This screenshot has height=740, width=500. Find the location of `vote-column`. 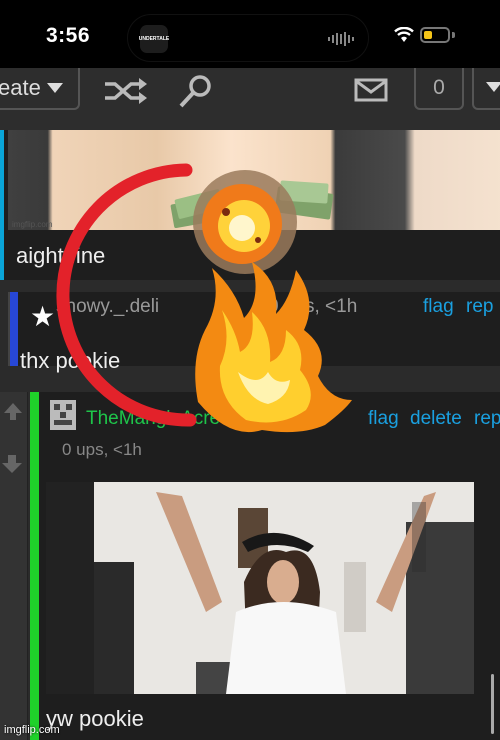

vote-column is located at coordinates (14, 566).